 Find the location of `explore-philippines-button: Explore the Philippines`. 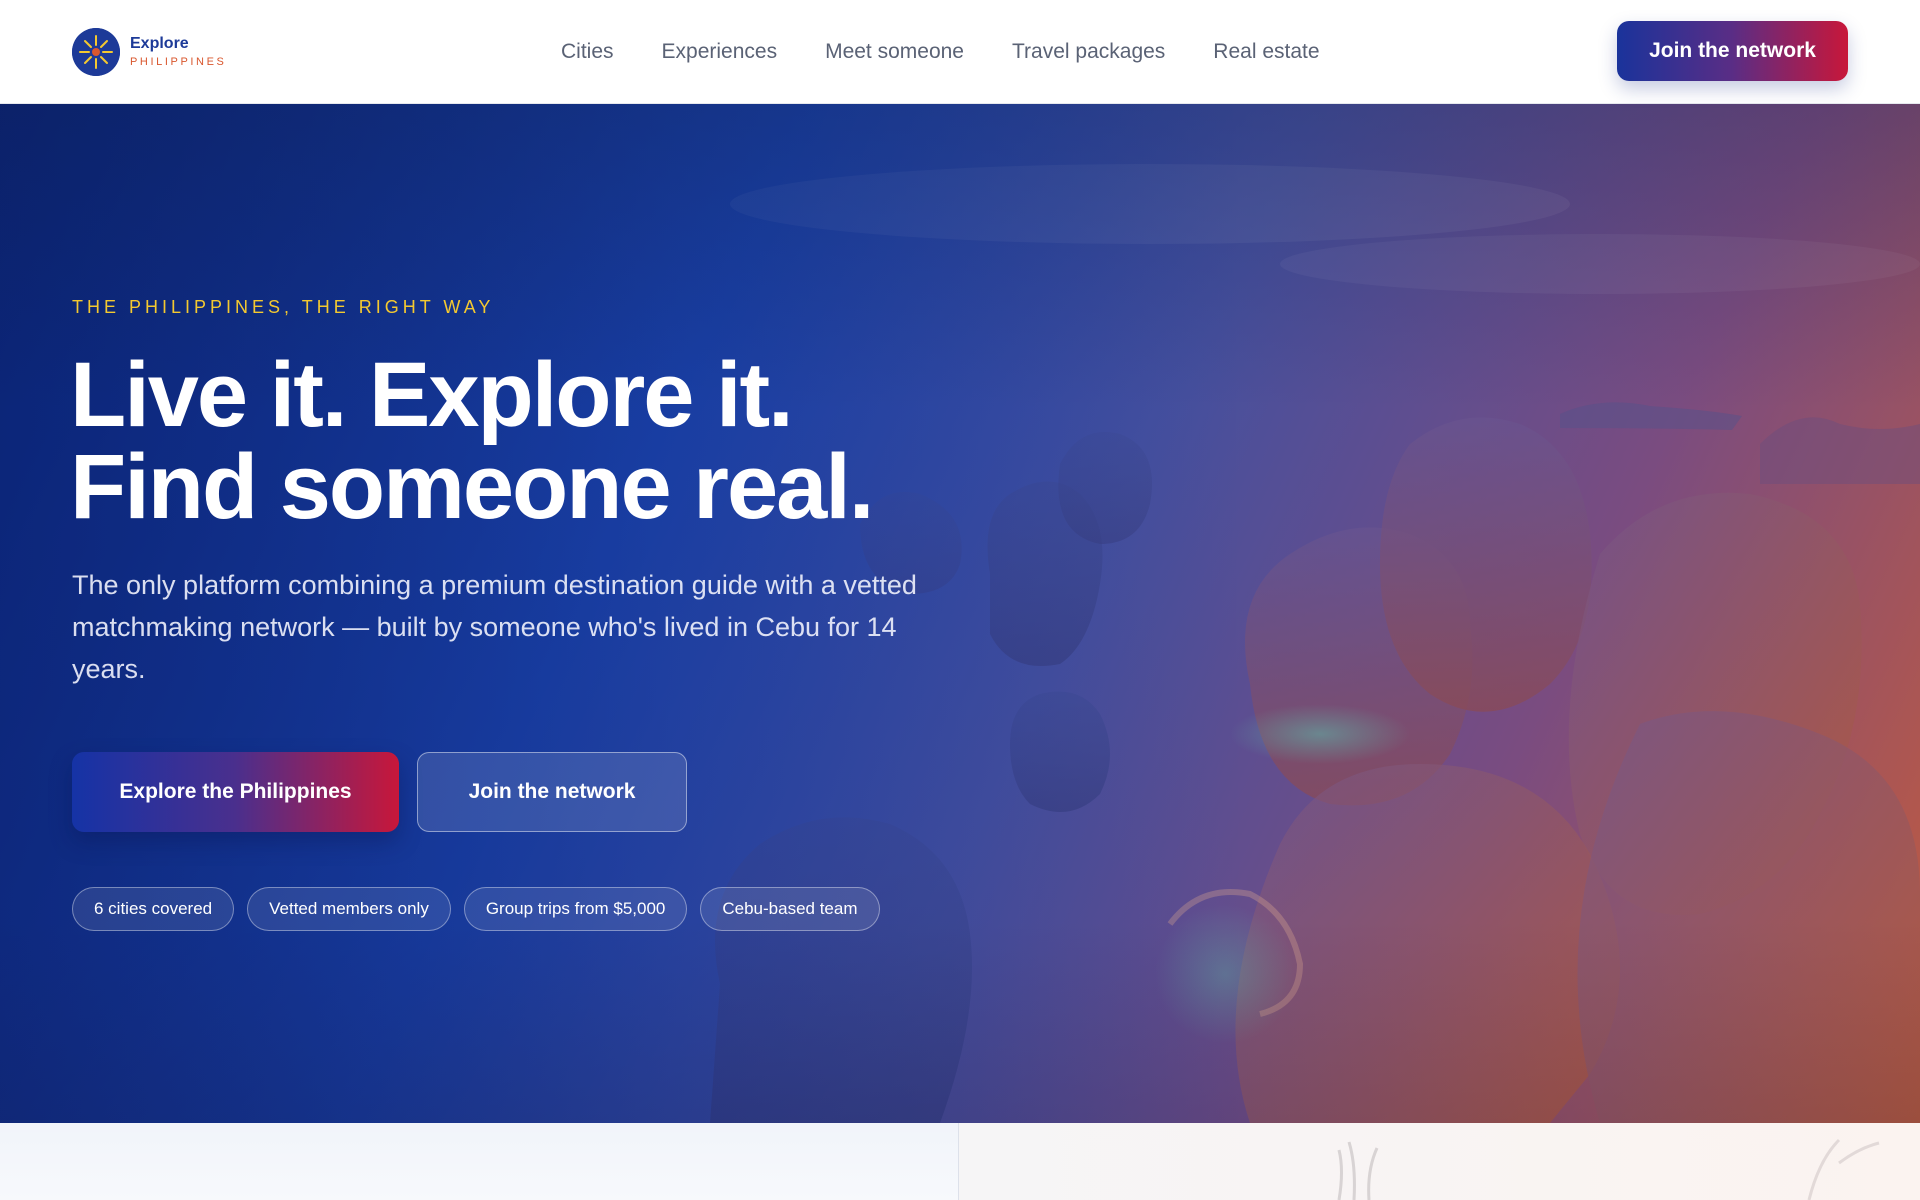

explore-philippines-button: Explore the Philippines is located at coordinates (235, 792).